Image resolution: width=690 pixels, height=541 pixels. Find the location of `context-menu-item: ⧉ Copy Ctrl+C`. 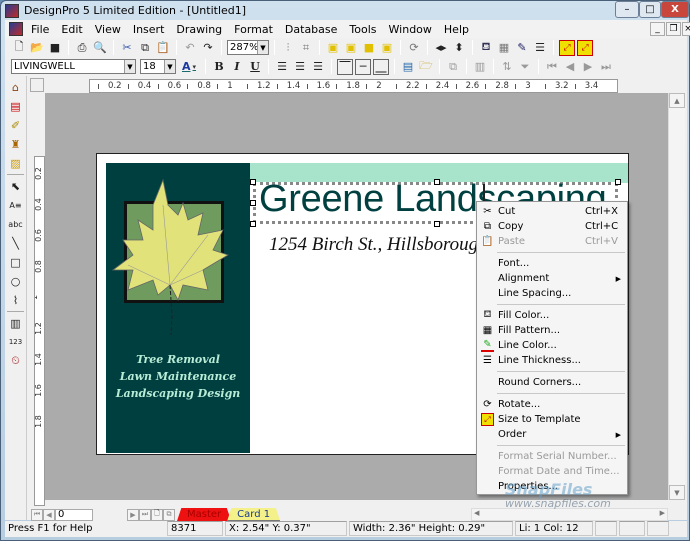

context-menu-item: ⧉ Copy Ctrl+C is located at coordinates (552, 226).